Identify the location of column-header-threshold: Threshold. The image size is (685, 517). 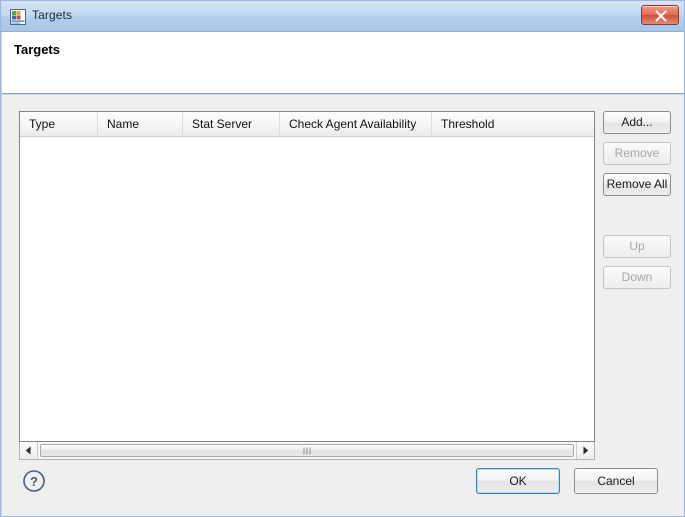
(513, 124).